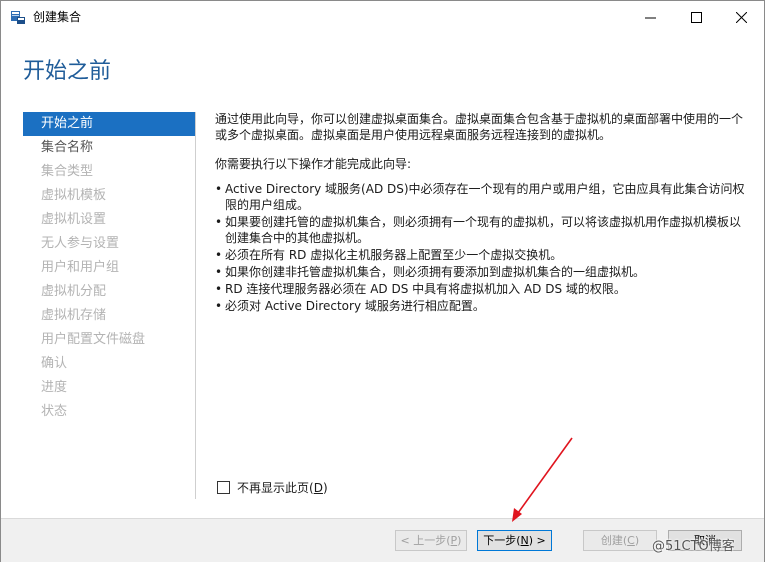  Describe the element at coordinates (109, 124) in the screenshot. I see `nav-item-step: 开始之前` at that location.